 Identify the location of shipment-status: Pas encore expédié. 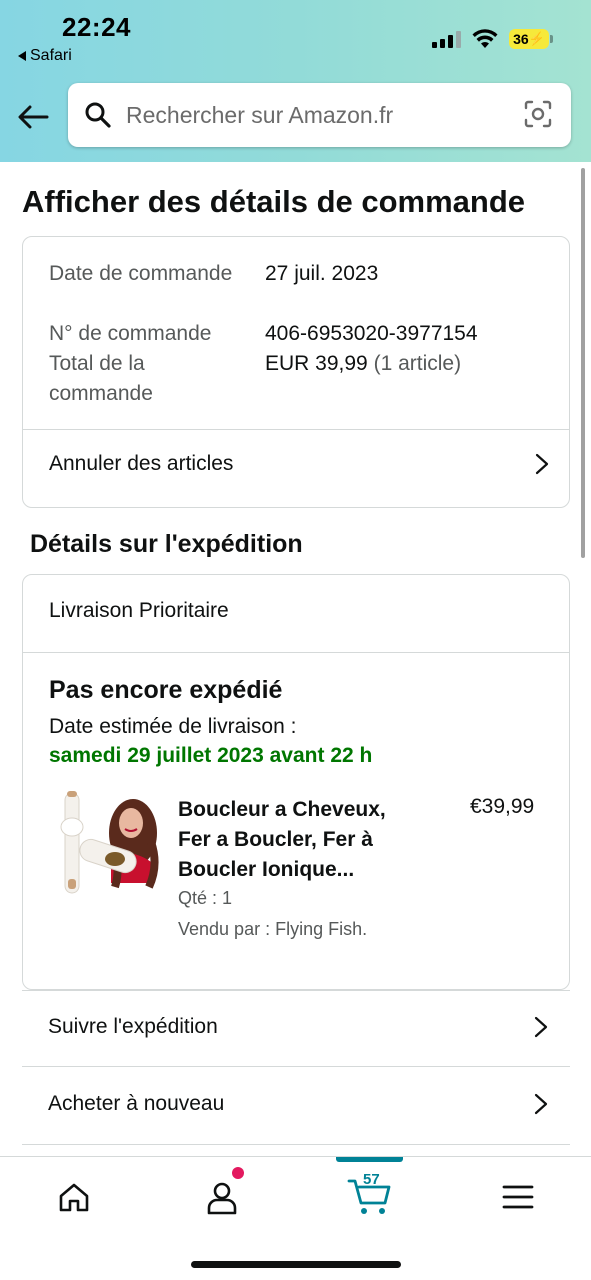
(166, 690).